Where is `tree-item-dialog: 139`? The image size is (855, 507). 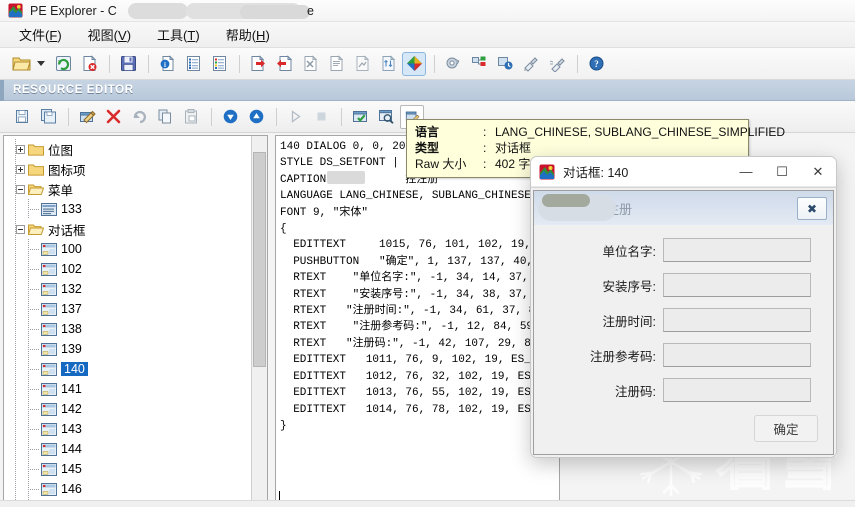 tree-item-dialog: 139 is located at coordinates (128, 349).